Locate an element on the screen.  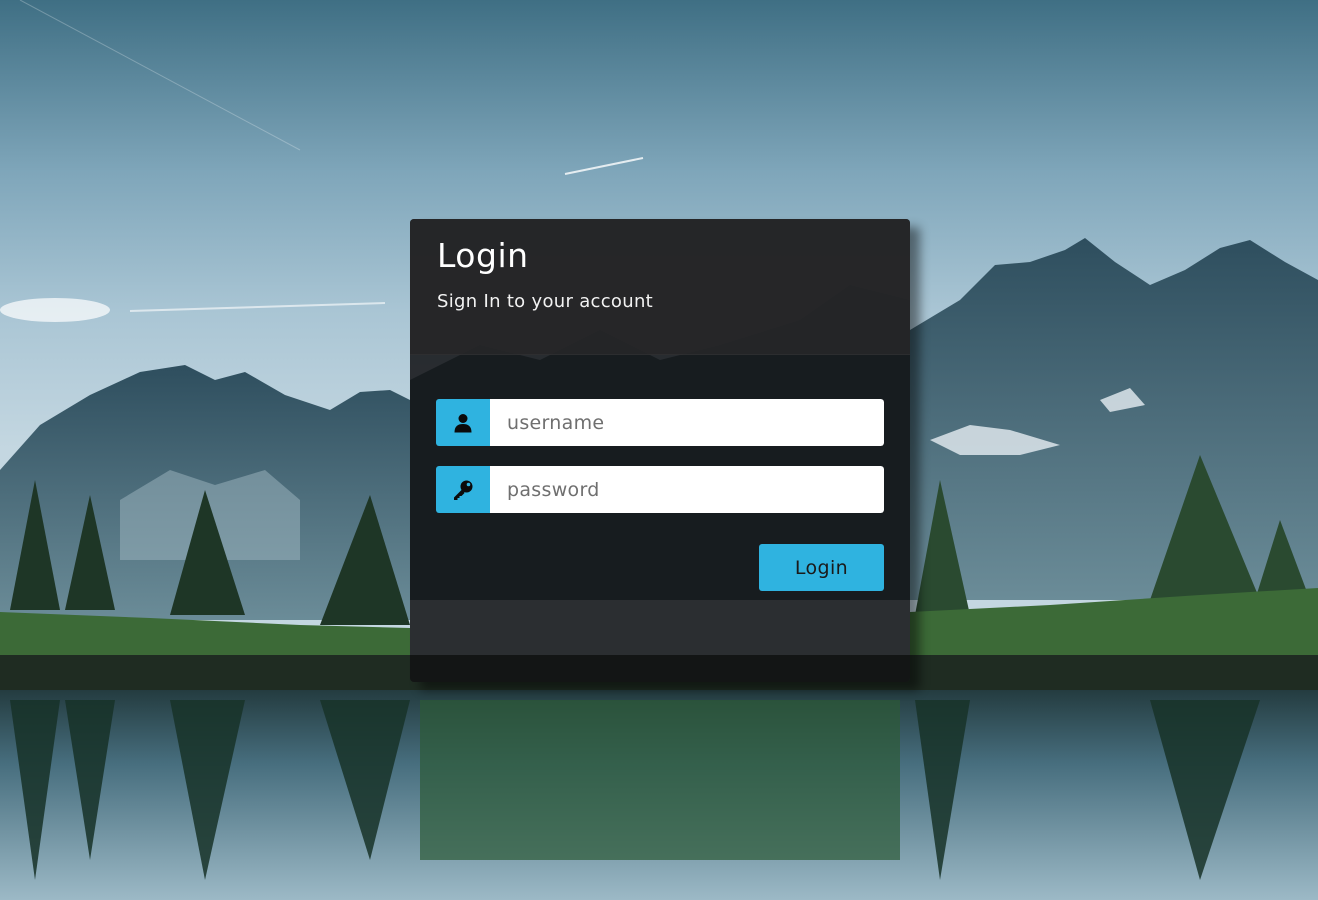
login-card-header: Login Sign In to your account is located at coordinates (660, 287).